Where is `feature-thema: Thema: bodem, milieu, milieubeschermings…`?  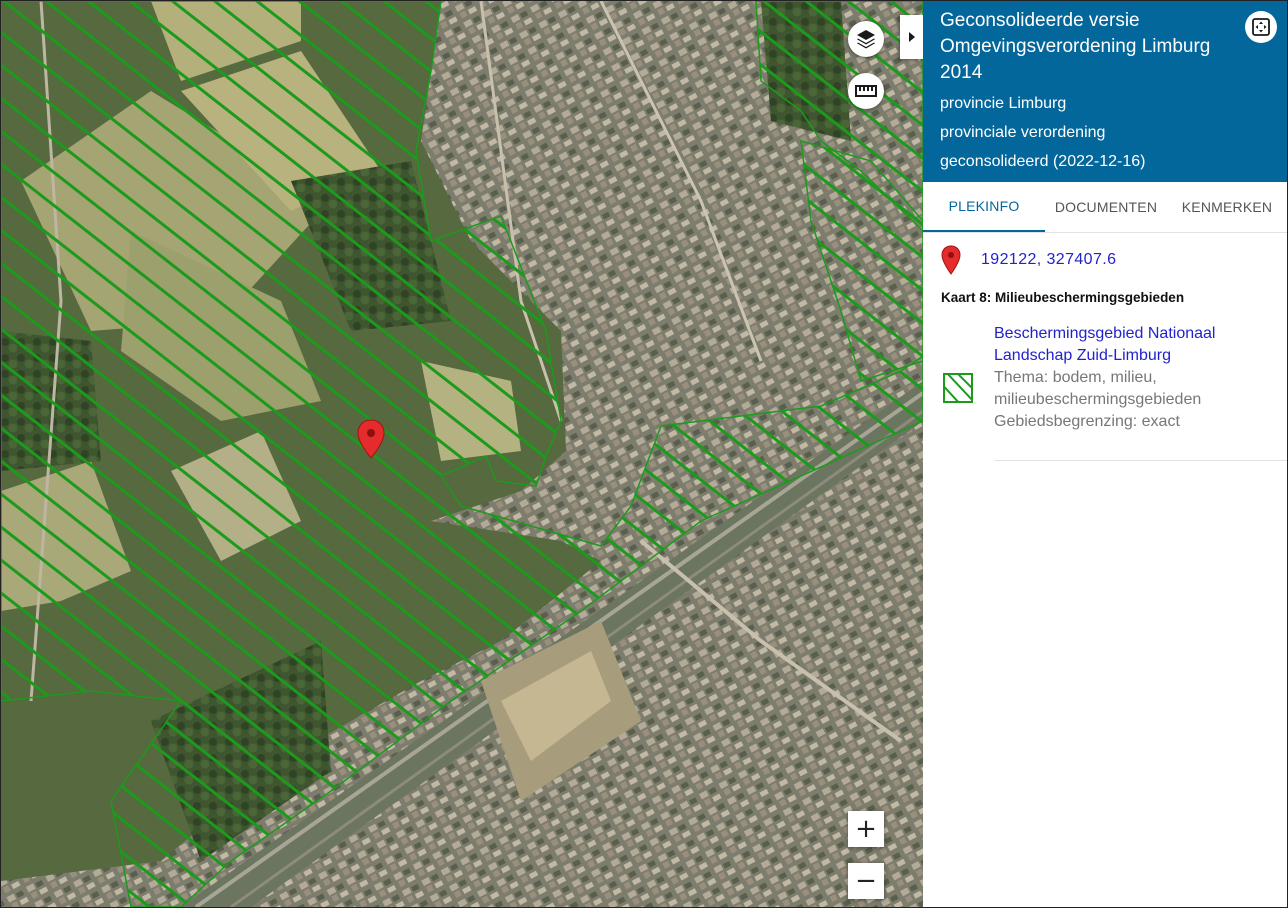
feature-thema: Thema: bodem, milieu, milieubeschermings… is located at coordinates (1139, 389).